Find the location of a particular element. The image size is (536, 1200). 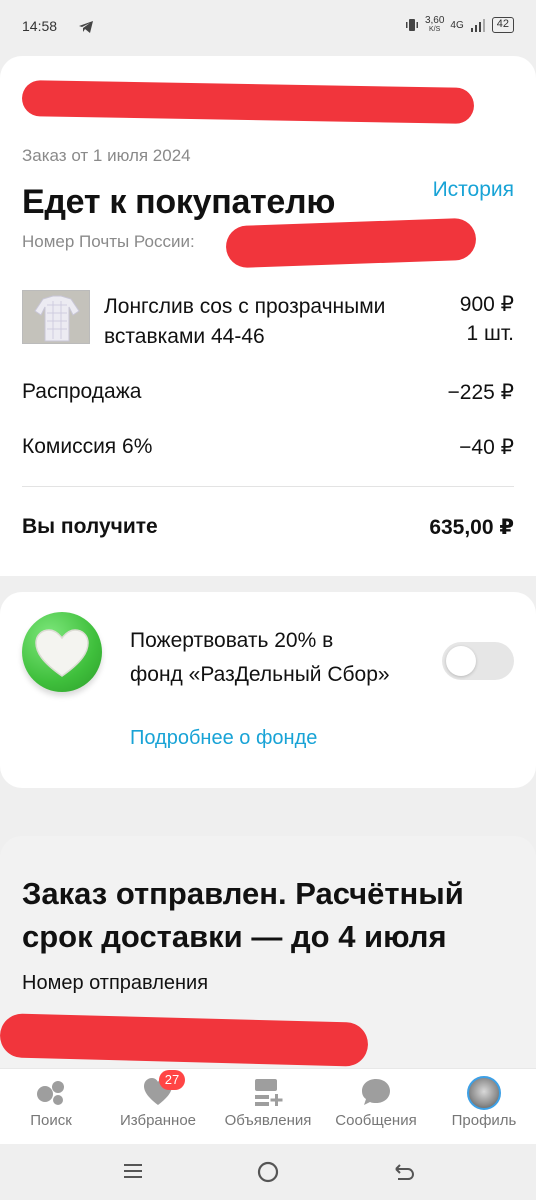

nav-label-favorites: Избранное is located at coordinates (158, 1120).